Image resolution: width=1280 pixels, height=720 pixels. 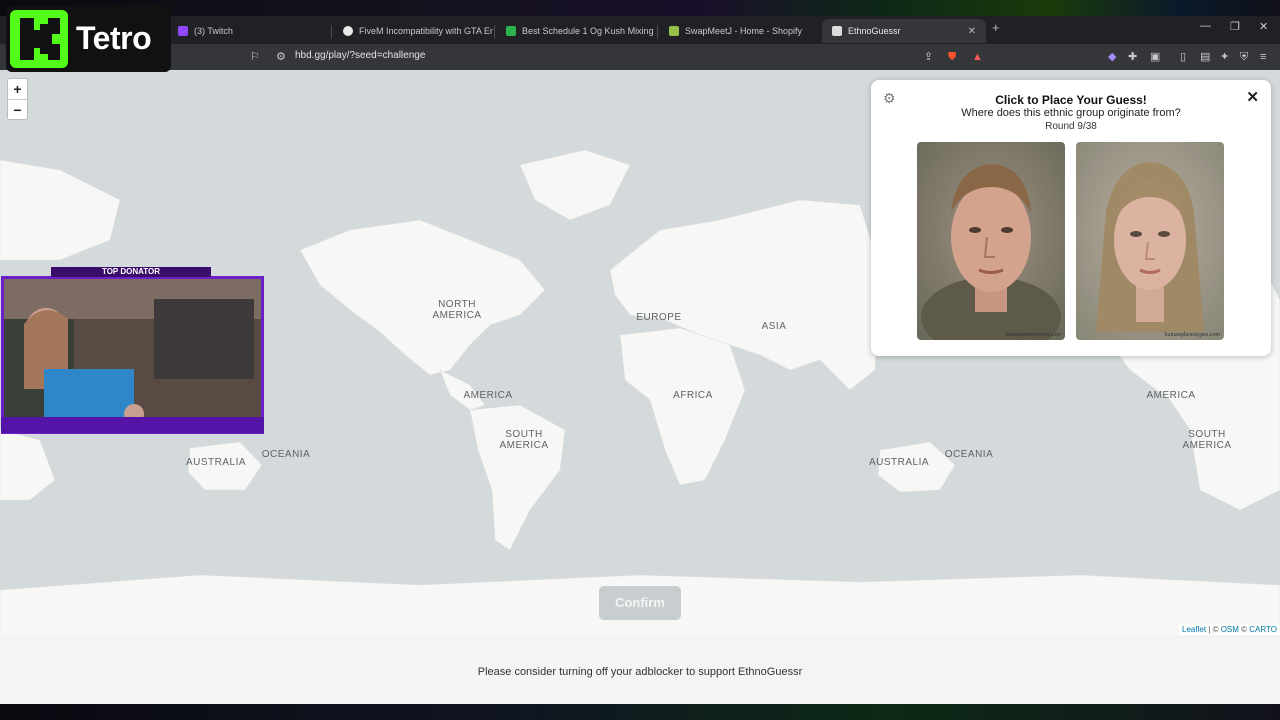 I want to click on attrib-sep: ©, so click(x=1244, y=629).